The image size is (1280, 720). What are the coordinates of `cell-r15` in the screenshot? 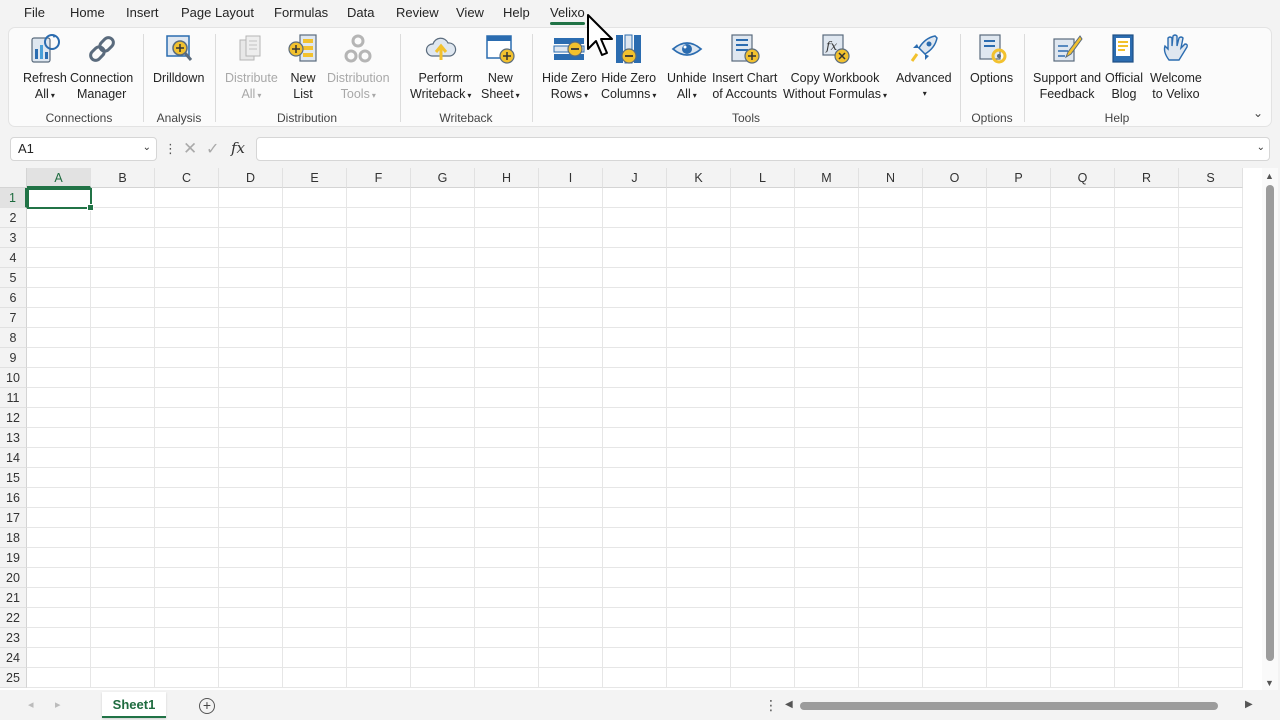 It's located at (1147, 478).